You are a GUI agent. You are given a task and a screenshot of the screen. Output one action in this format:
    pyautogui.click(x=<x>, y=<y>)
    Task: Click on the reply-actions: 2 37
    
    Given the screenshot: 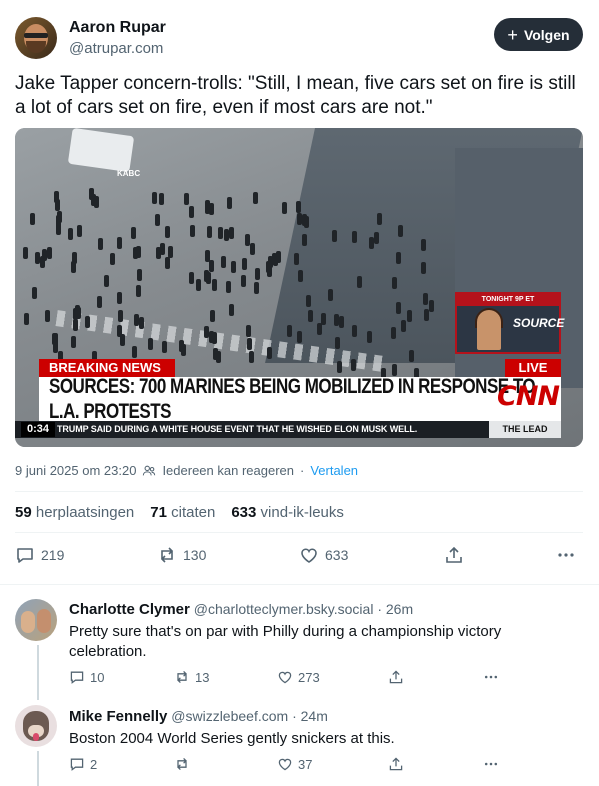 What is the action you would take?
    pyautogui.click(x=289, y=765)
    